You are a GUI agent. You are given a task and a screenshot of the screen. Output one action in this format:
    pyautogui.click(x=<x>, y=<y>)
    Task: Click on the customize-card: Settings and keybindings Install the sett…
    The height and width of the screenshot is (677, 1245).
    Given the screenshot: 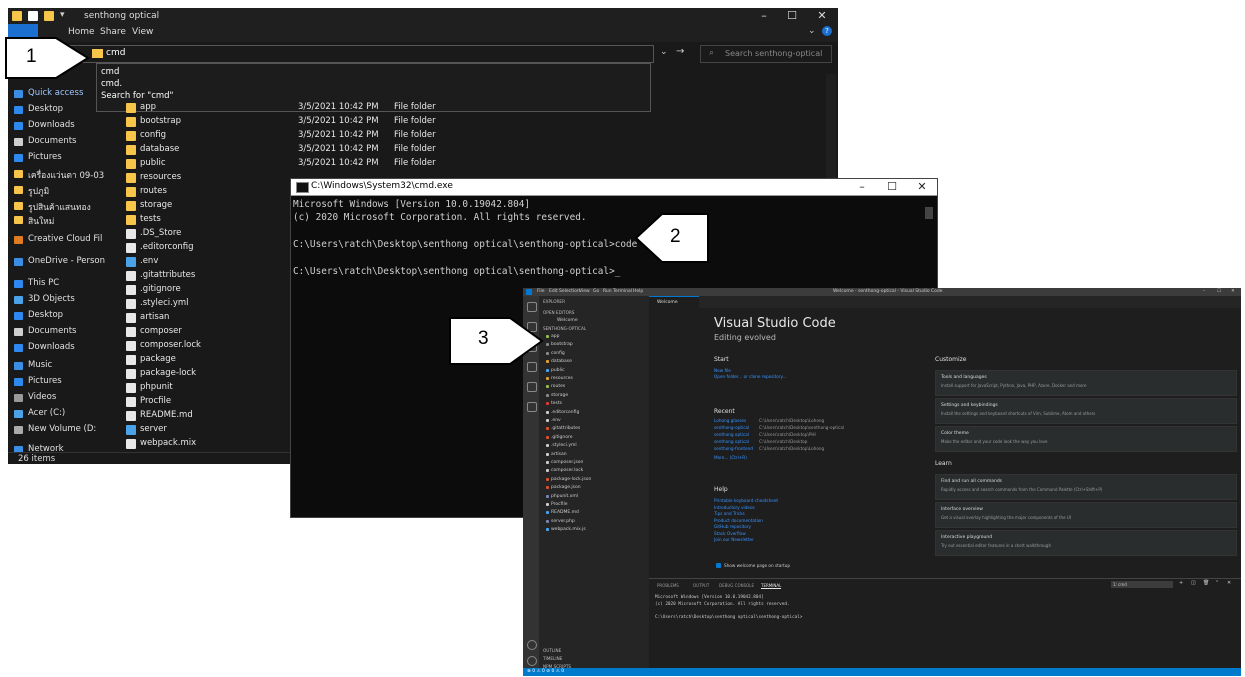 What is the action you would take?
    pyautogui.click(x=1086, y=411)
    